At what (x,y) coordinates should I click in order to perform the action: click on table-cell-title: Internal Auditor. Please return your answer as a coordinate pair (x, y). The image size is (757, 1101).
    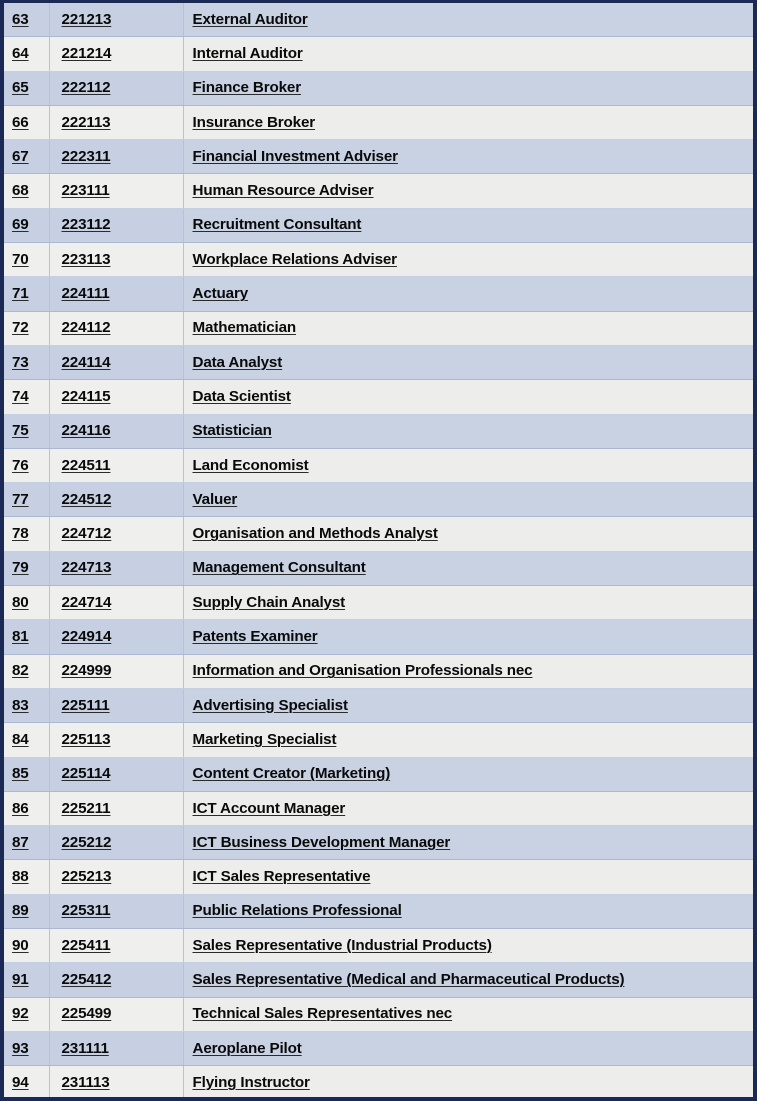
    Looking at the image, I should click on (468, 54).